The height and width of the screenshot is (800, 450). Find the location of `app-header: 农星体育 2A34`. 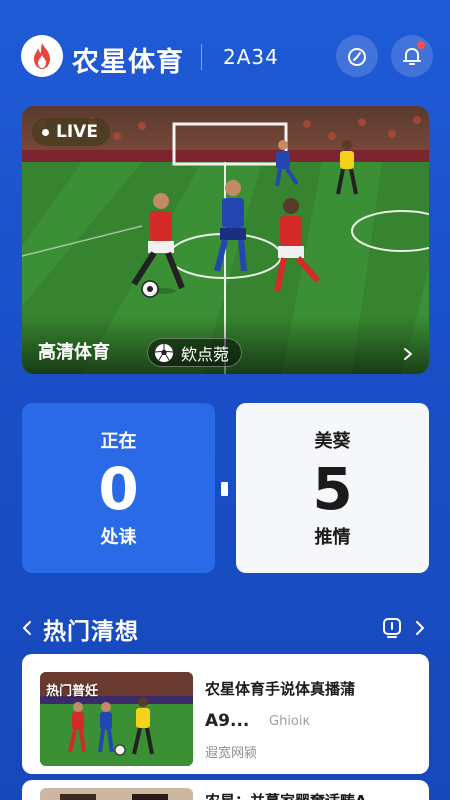

app-header: 农星体育 2A34 is located at coordinates (225, 55).